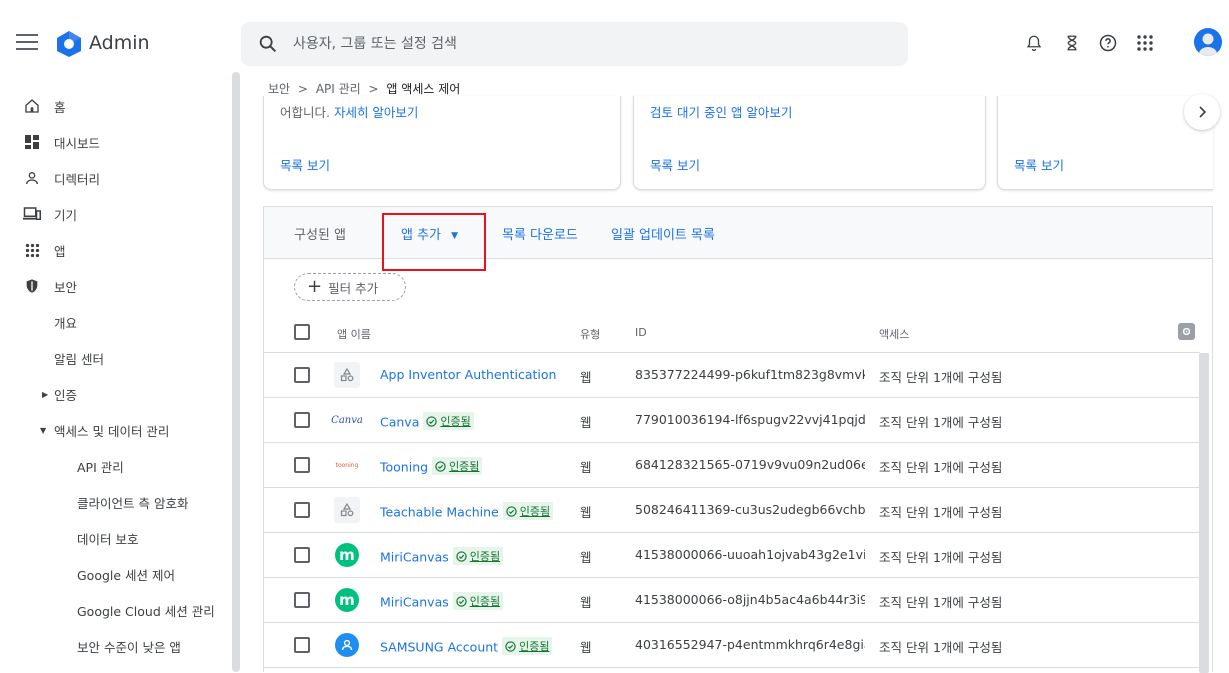 This screenshot has width=1229, height=673. What do you see at coordinates (404, 467) in the screenshot?
I see `app-name-text: Tooning` at bounding box center [404, 467].